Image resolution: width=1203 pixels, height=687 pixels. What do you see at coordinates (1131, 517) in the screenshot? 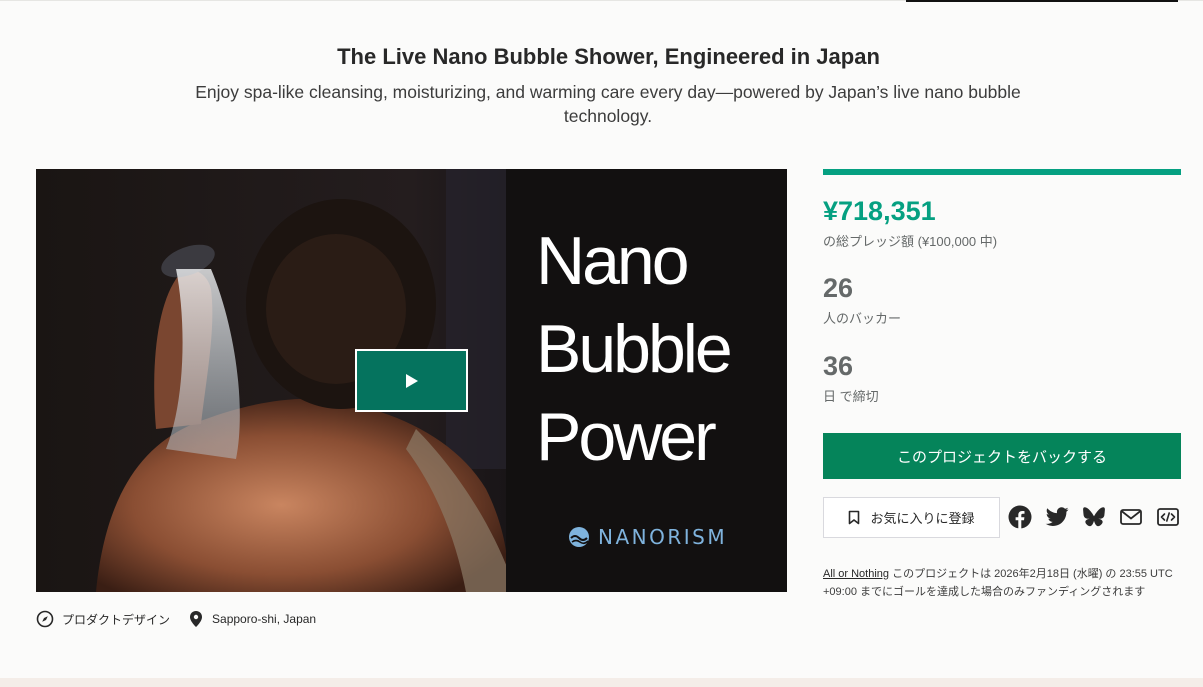
I see `mail-icon` at bounding box center [1131, 517].